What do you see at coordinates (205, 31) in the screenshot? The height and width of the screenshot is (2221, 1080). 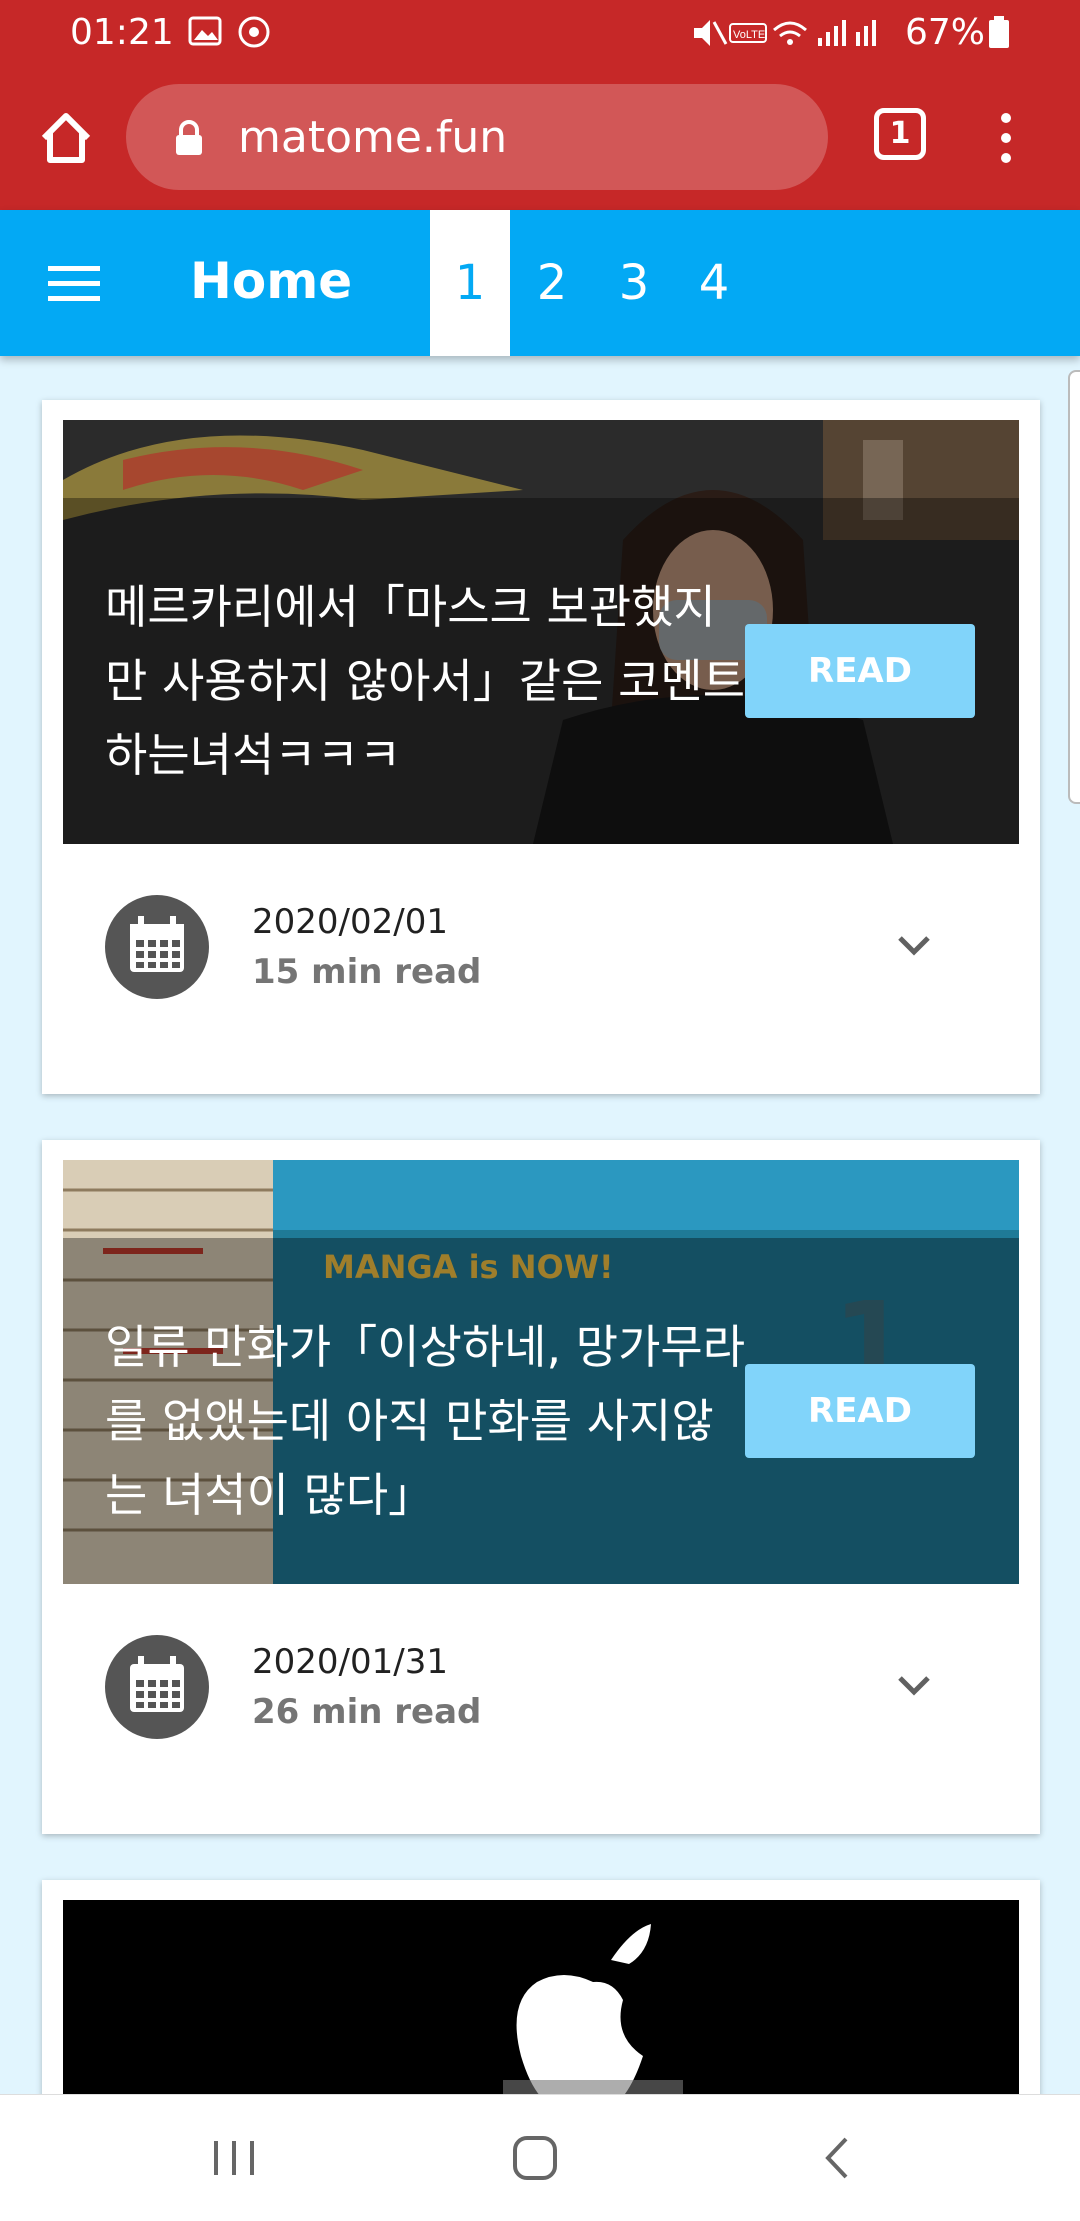 I see `gallery-notification-icon` at bounding box center [205, 31].